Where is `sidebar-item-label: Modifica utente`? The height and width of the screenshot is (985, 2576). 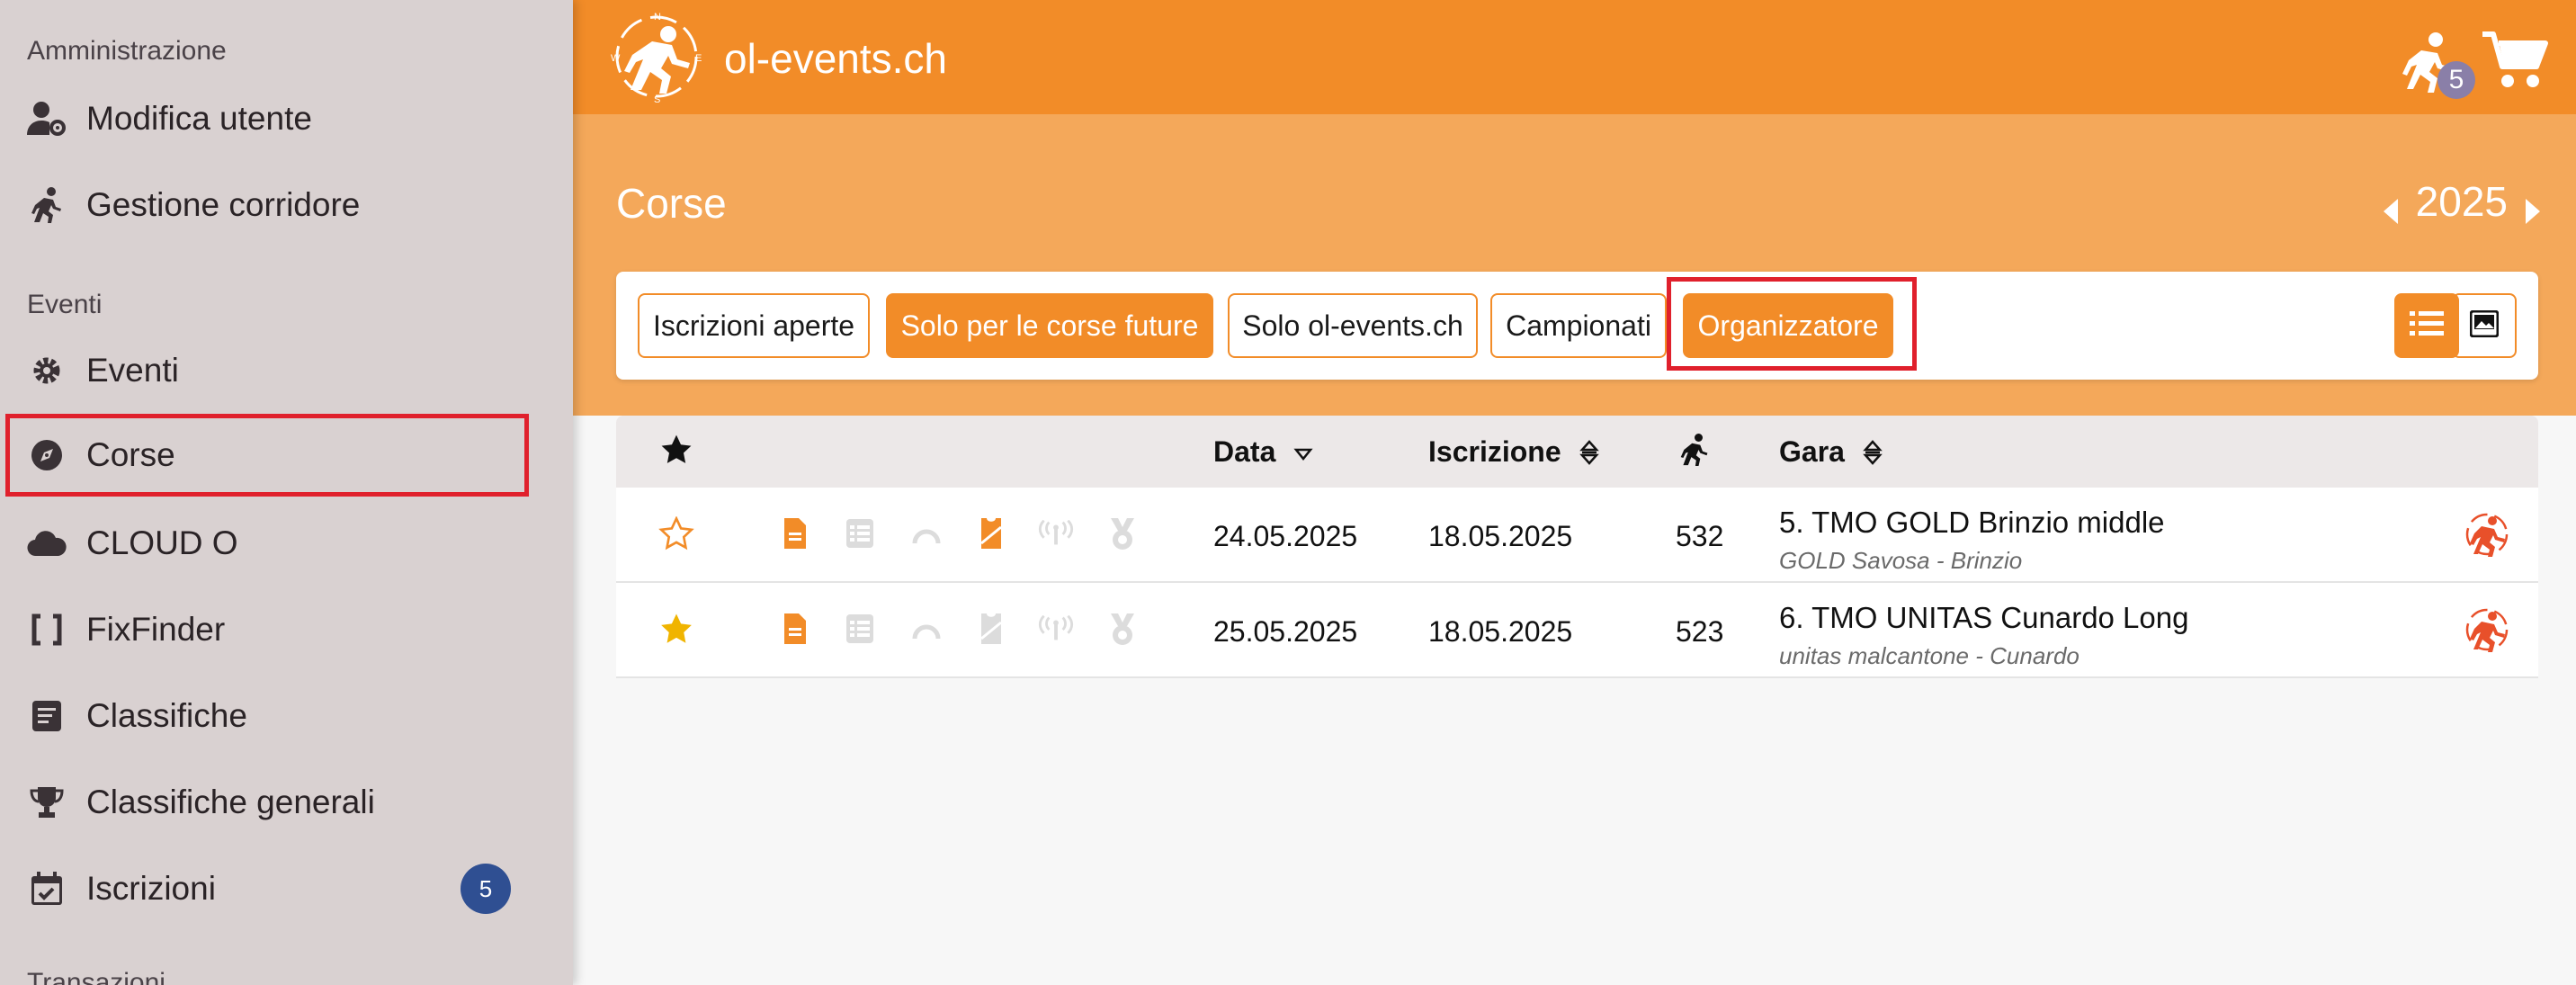
sidebar-item-label: Modifica utente is located at coordinates (199, 118).